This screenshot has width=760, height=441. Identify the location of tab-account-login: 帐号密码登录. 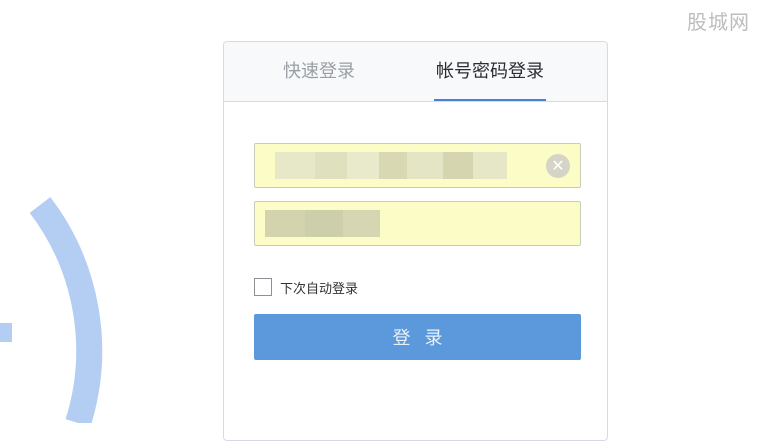
(490, 71).